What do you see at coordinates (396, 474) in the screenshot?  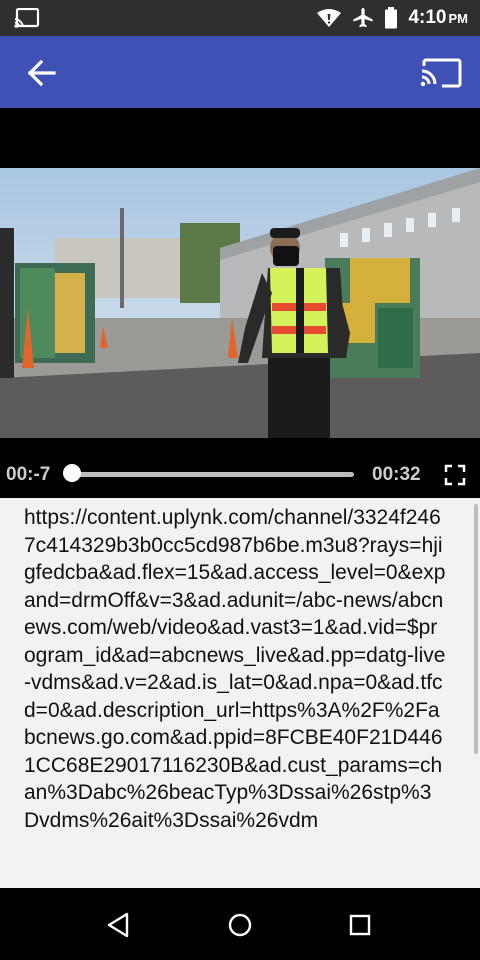 I see `duration: 00:32` at bounding box center [396, 474].